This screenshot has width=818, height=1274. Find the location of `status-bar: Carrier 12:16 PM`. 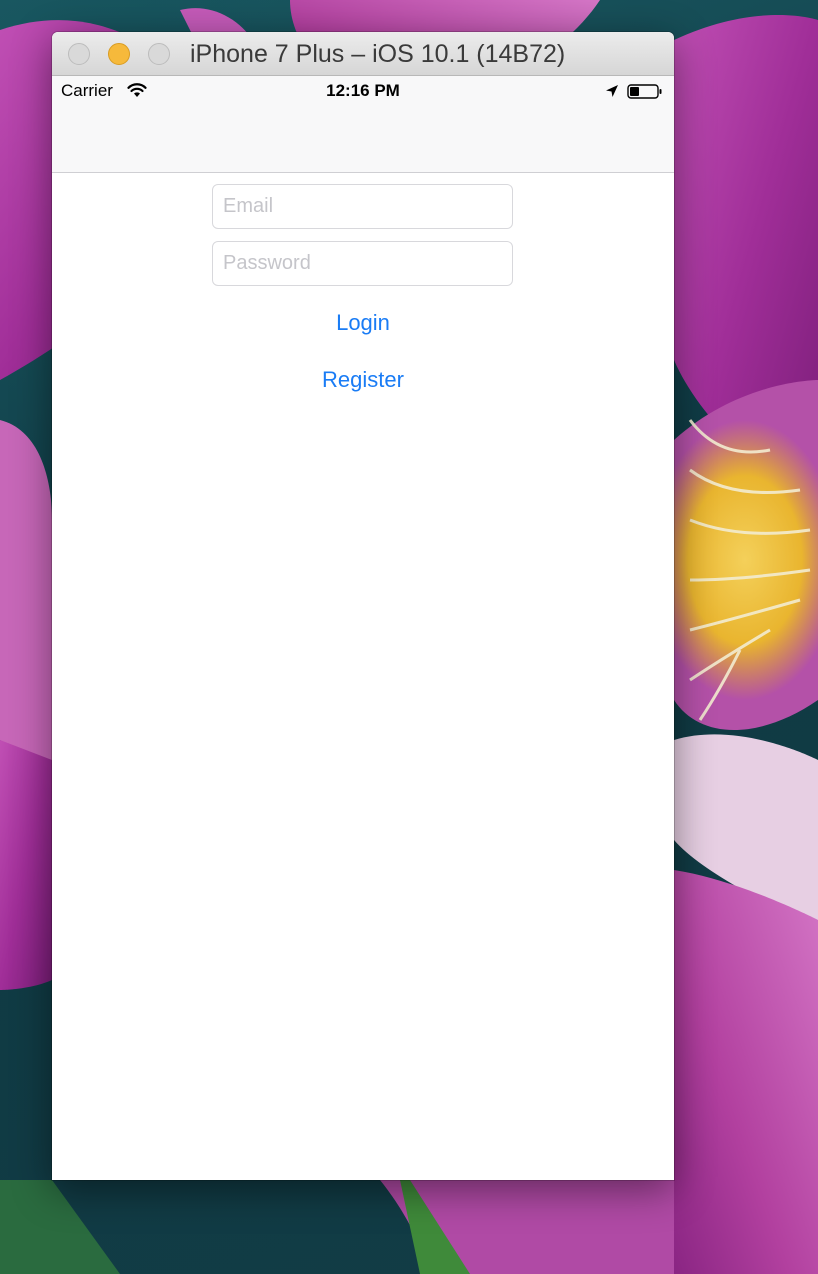

status-bar: Carrier 12:16 PM is located at coordinates (363, 92).